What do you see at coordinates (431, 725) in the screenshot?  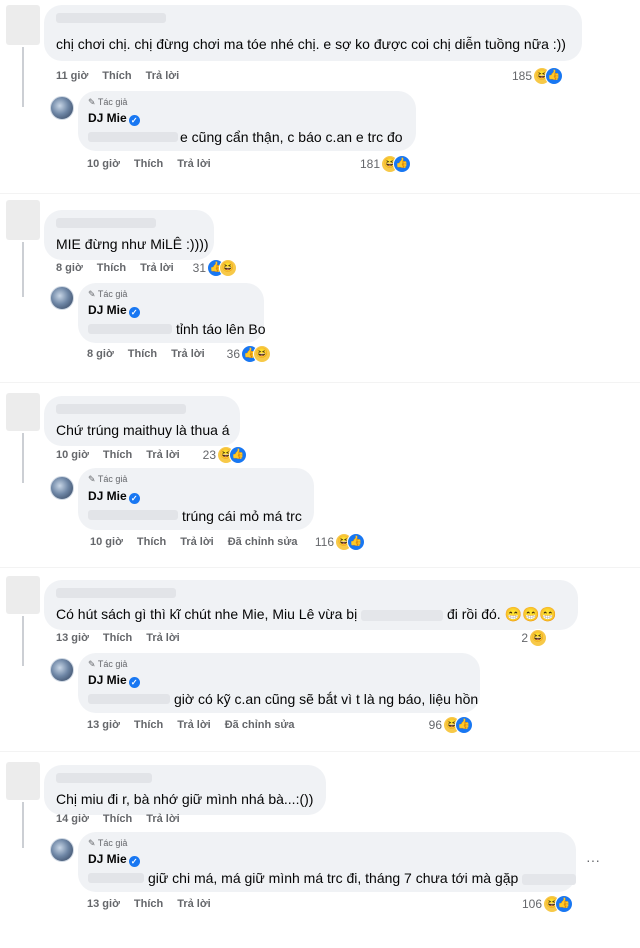 I see `reaction-count: 96` at bounding box center [431, 725].